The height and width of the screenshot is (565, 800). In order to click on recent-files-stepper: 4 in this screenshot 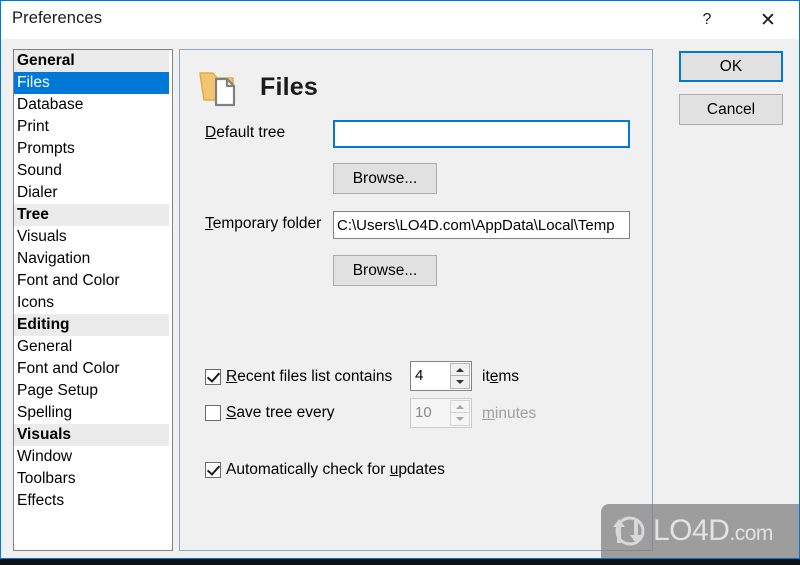, I will do `click(441, 376)`.